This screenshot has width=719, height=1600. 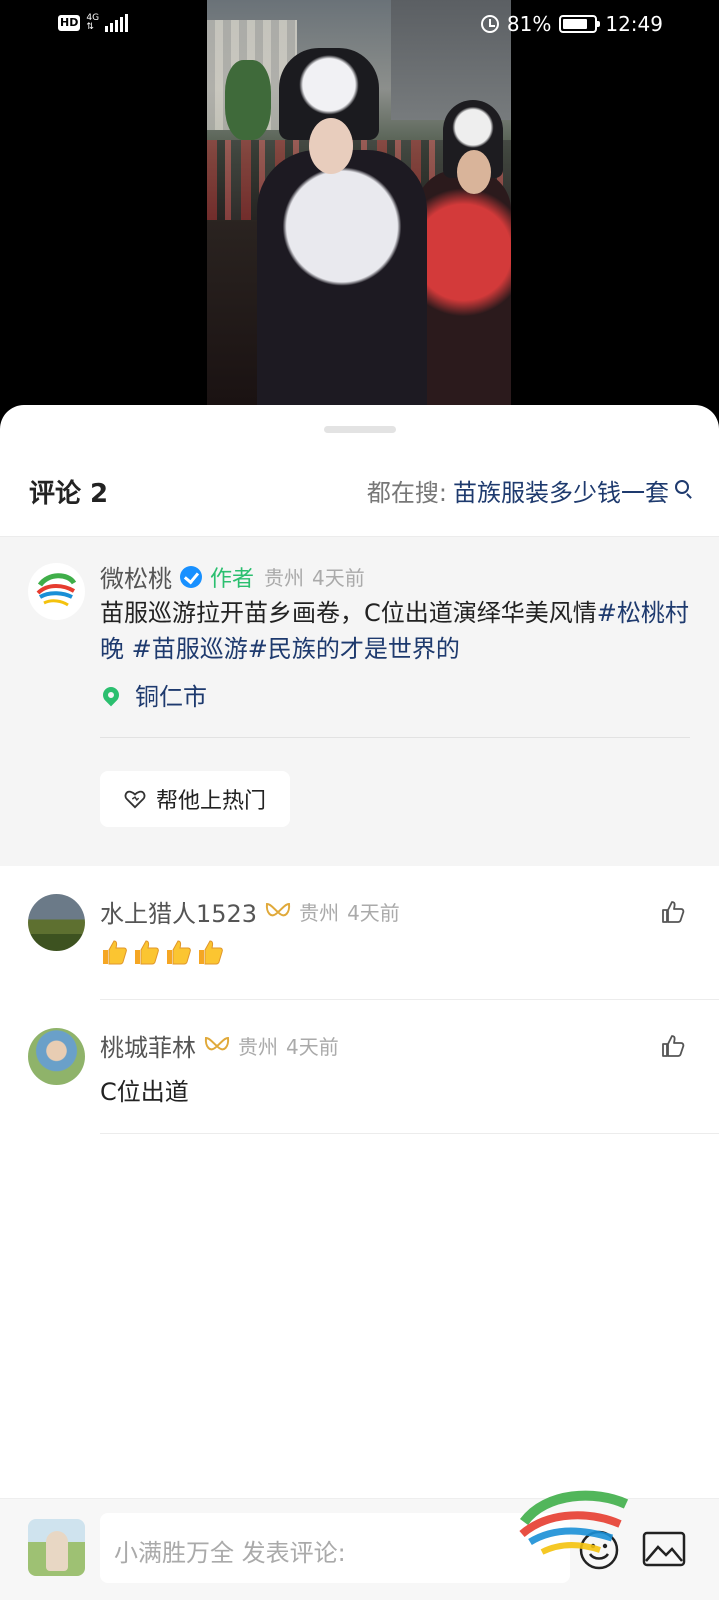 What do you see at coordinates (211, 801) in the screenshot?
I see `boost-label: 帮他上热门` at bounding box center [211, 801].